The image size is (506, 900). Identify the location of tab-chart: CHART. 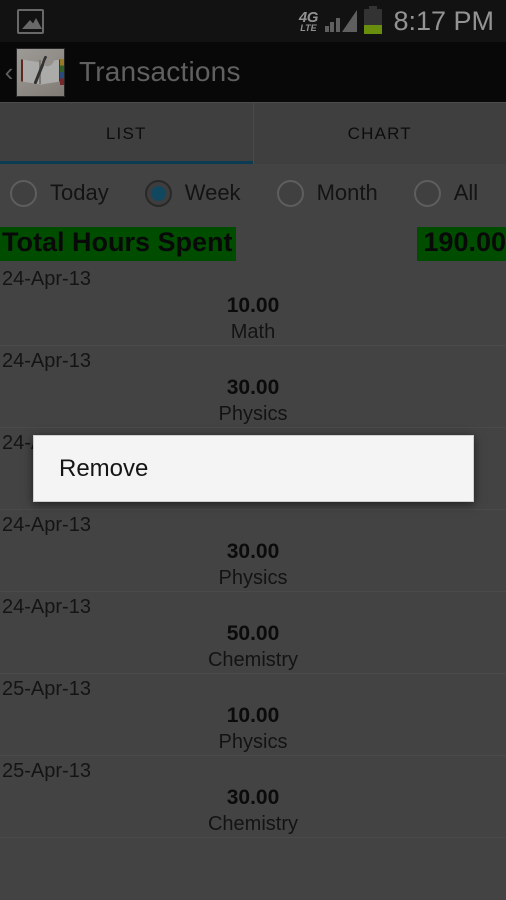
(379, 134).